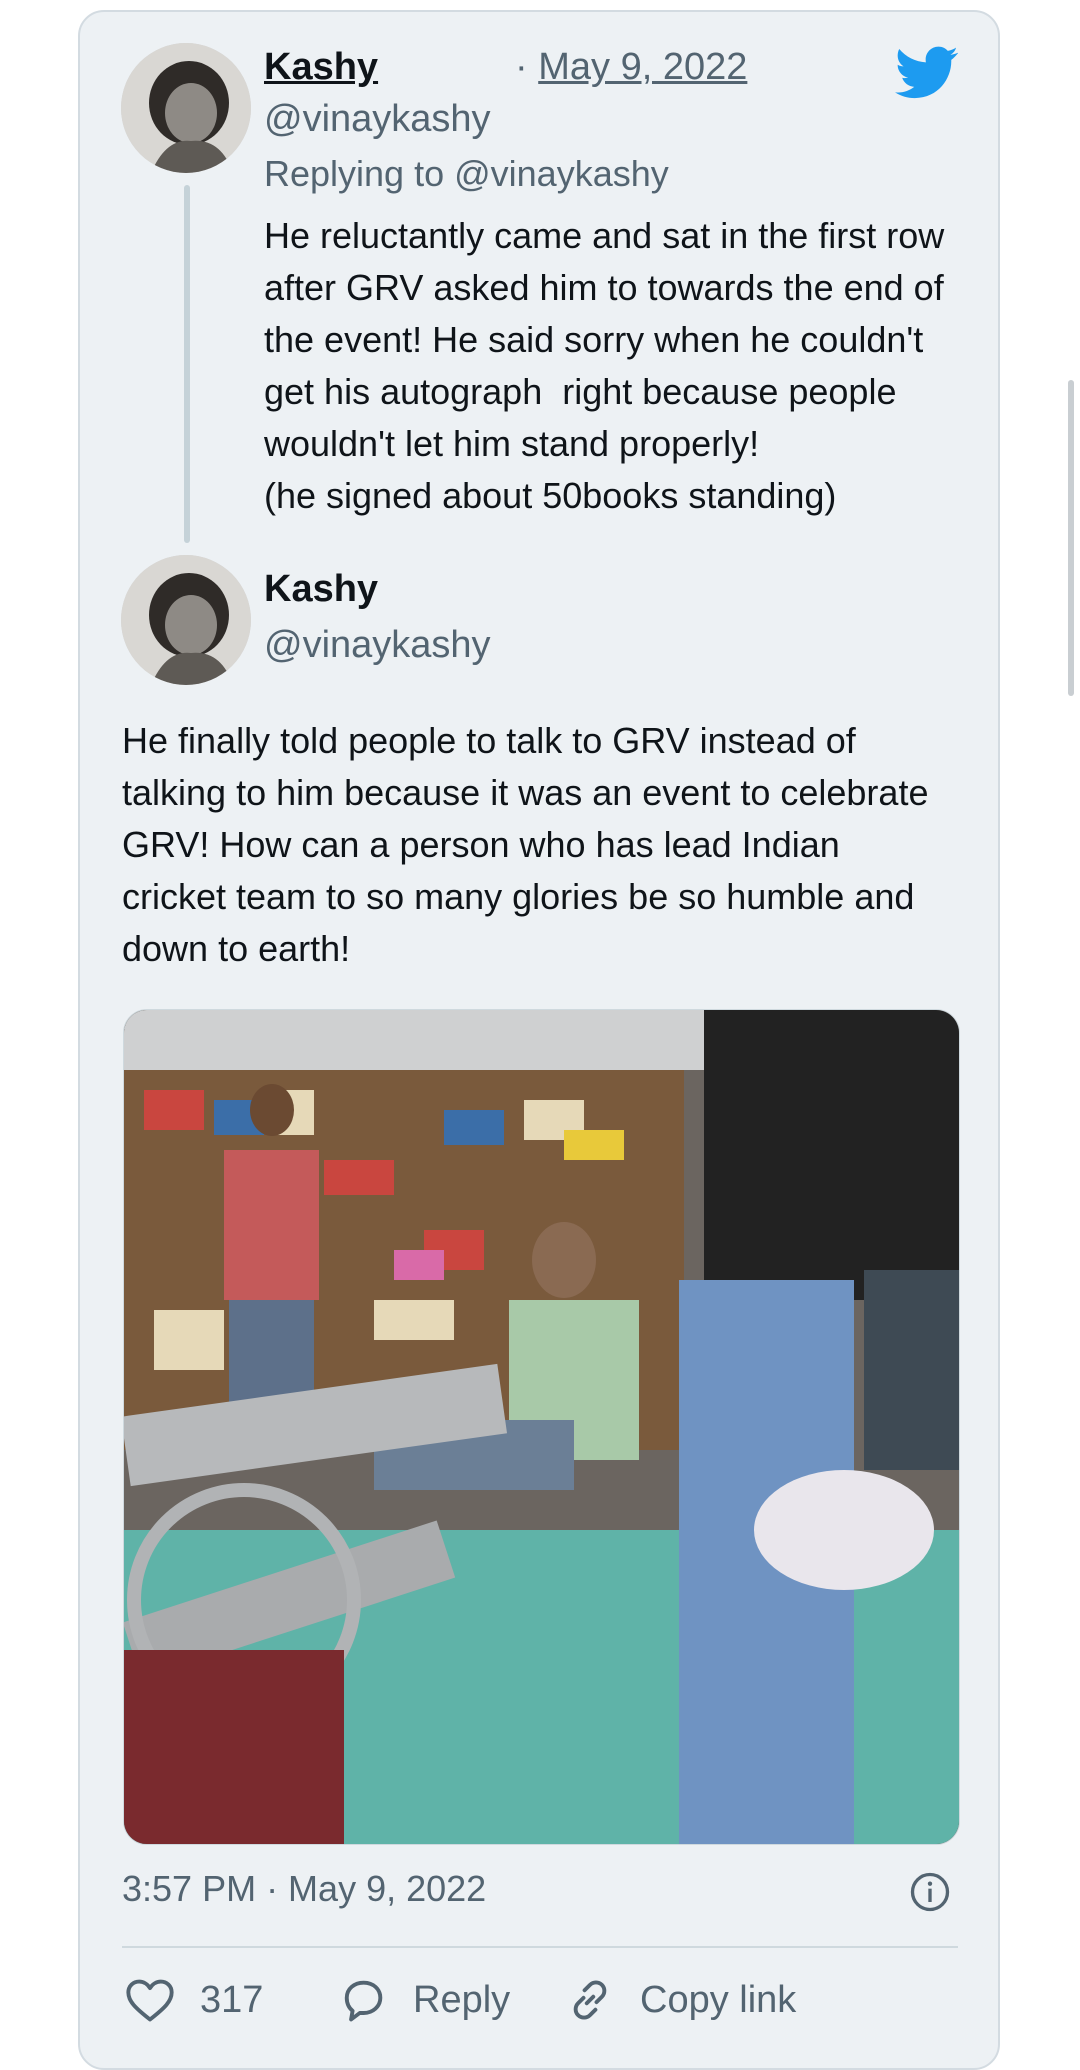  Describe the element at coordinates (304, 1889) in the screenshot. I see `tweet-timestamp: 3:57 PM · May 9, 2022` at that location.